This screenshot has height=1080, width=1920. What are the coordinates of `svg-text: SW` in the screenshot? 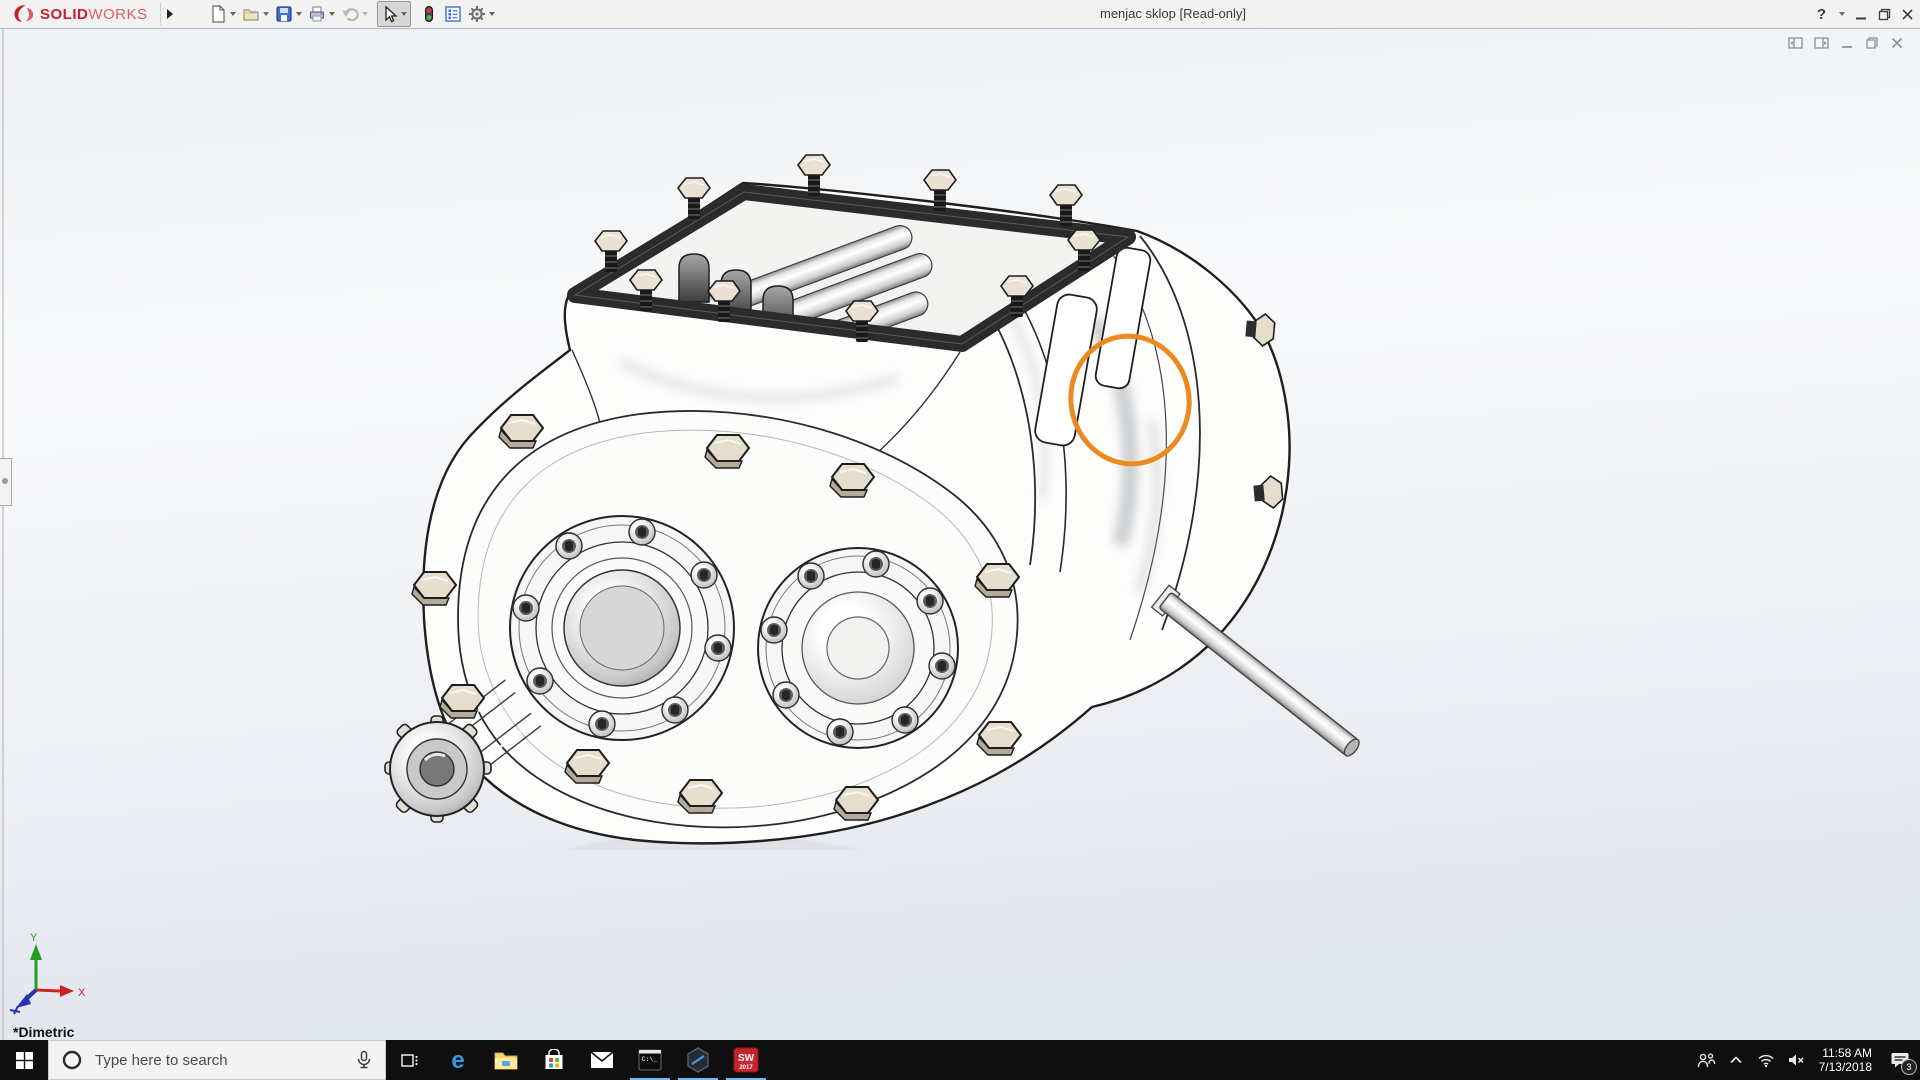 It's located at (746, 1058).